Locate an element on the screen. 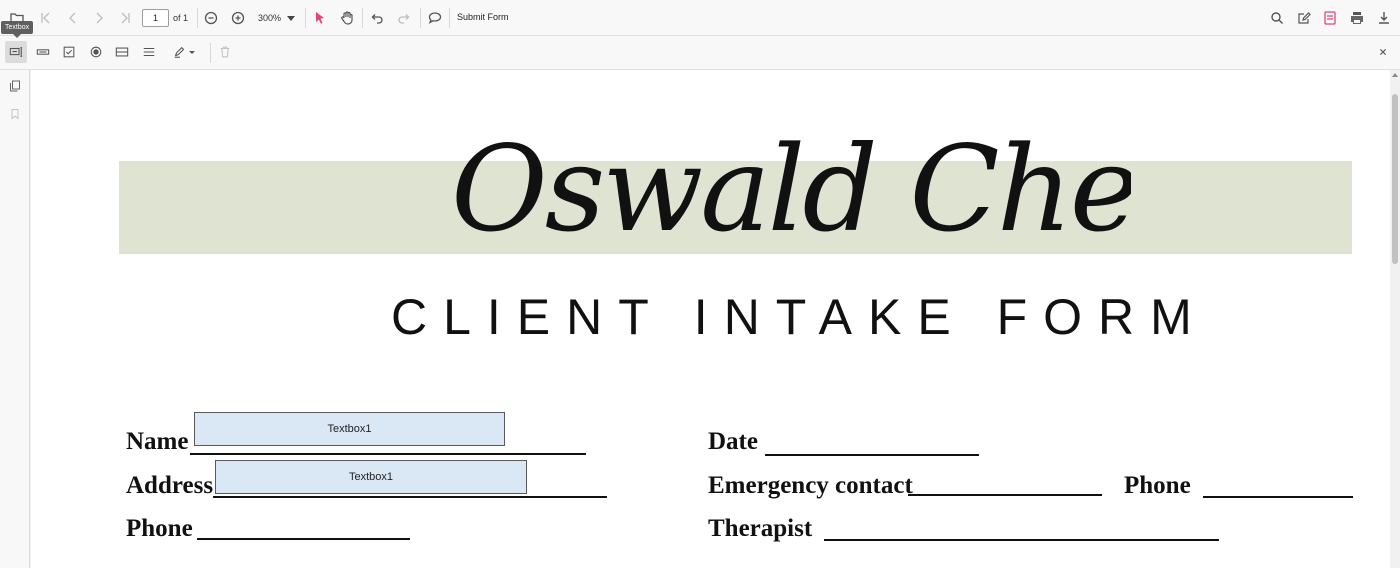 Image resolution: width=1400 pixels, height=568 pixels. zoom-in-icon is located at coordinates (238, 18).